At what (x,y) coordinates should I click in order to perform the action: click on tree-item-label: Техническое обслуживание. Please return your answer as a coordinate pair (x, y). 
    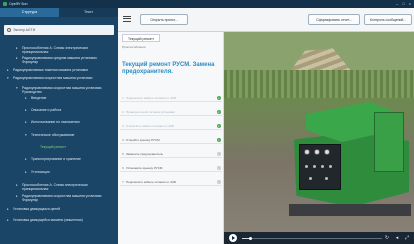
    Looking at the image, I should click on (53, 135).